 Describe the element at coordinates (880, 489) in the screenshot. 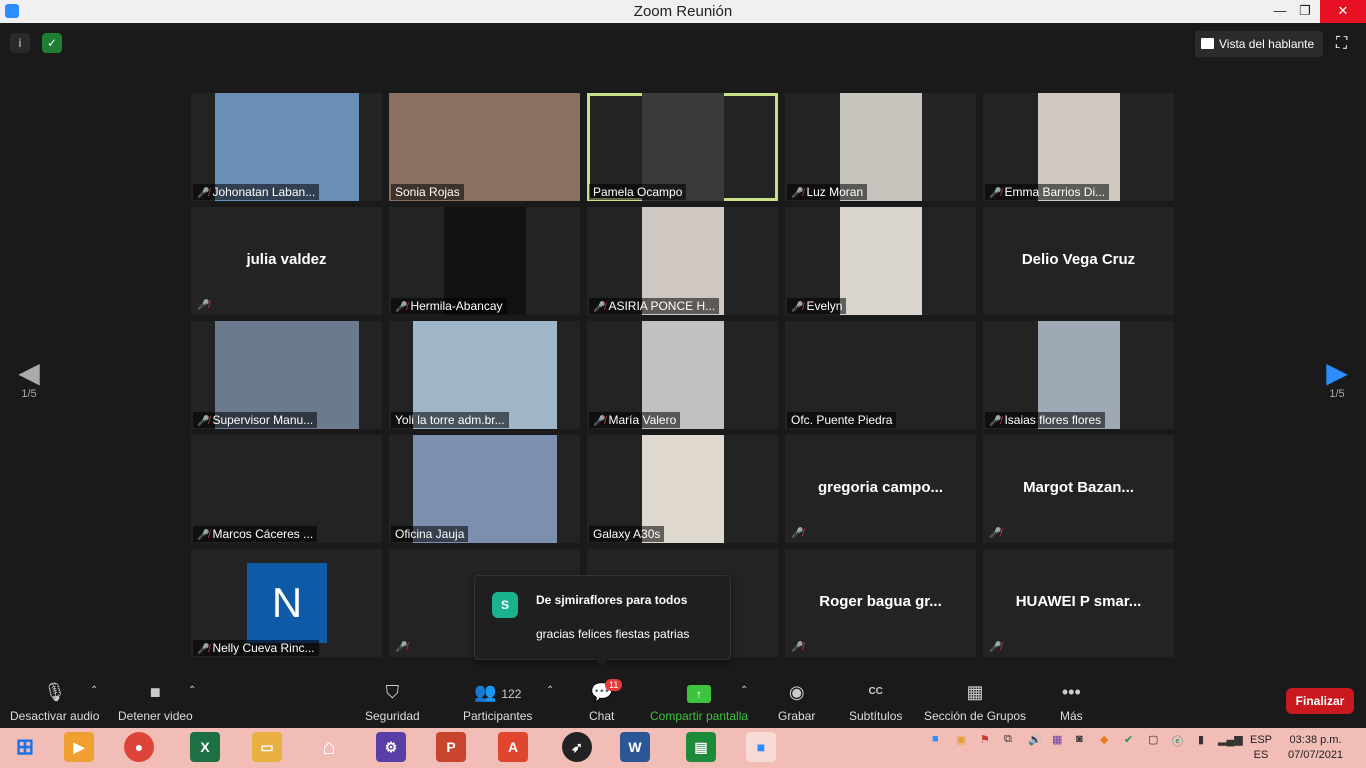

I see `participant-tile: gregoria campo... 🎤̸` at that location.